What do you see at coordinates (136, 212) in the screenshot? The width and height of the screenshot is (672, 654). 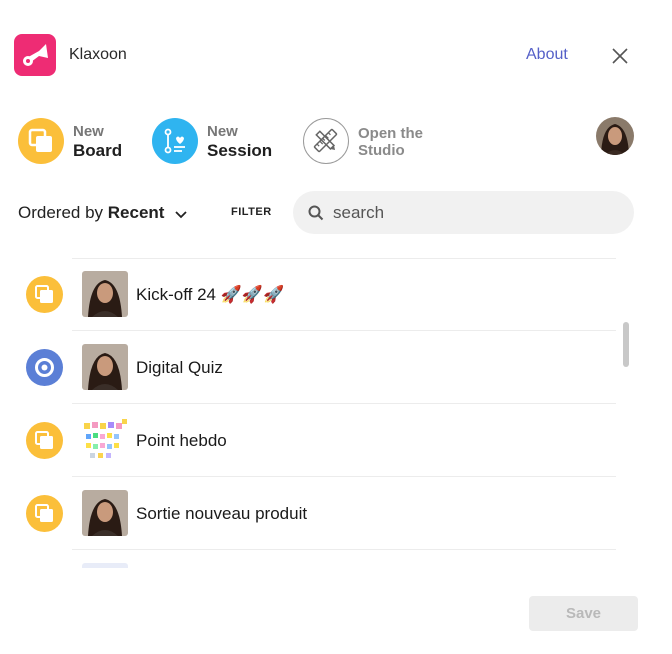 I see `sort-value: Recent` at bounding box center [136, 212].